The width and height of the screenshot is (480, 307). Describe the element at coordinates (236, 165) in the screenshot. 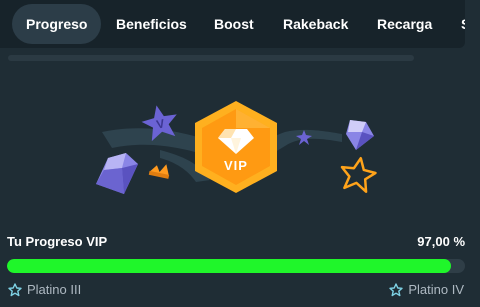

I see `vip-badge-label: VIP` at that location.